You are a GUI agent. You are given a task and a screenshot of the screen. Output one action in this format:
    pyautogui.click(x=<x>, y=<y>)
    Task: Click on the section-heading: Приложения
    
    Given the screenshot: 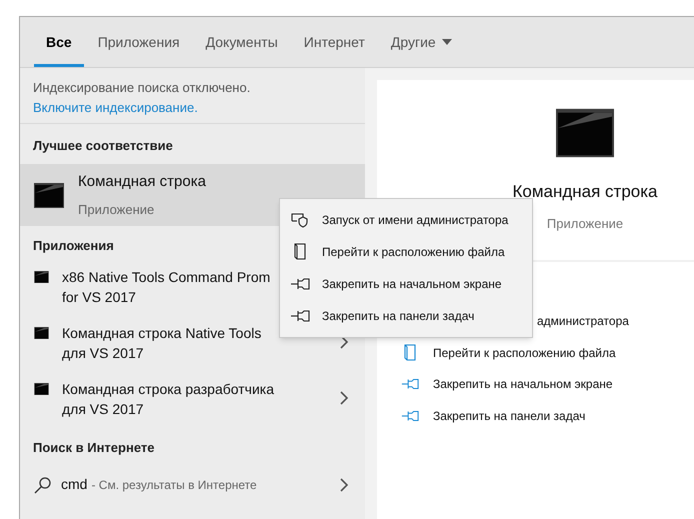 What is the action you would take?
    pyautogui.click(x=73, y=245)
    